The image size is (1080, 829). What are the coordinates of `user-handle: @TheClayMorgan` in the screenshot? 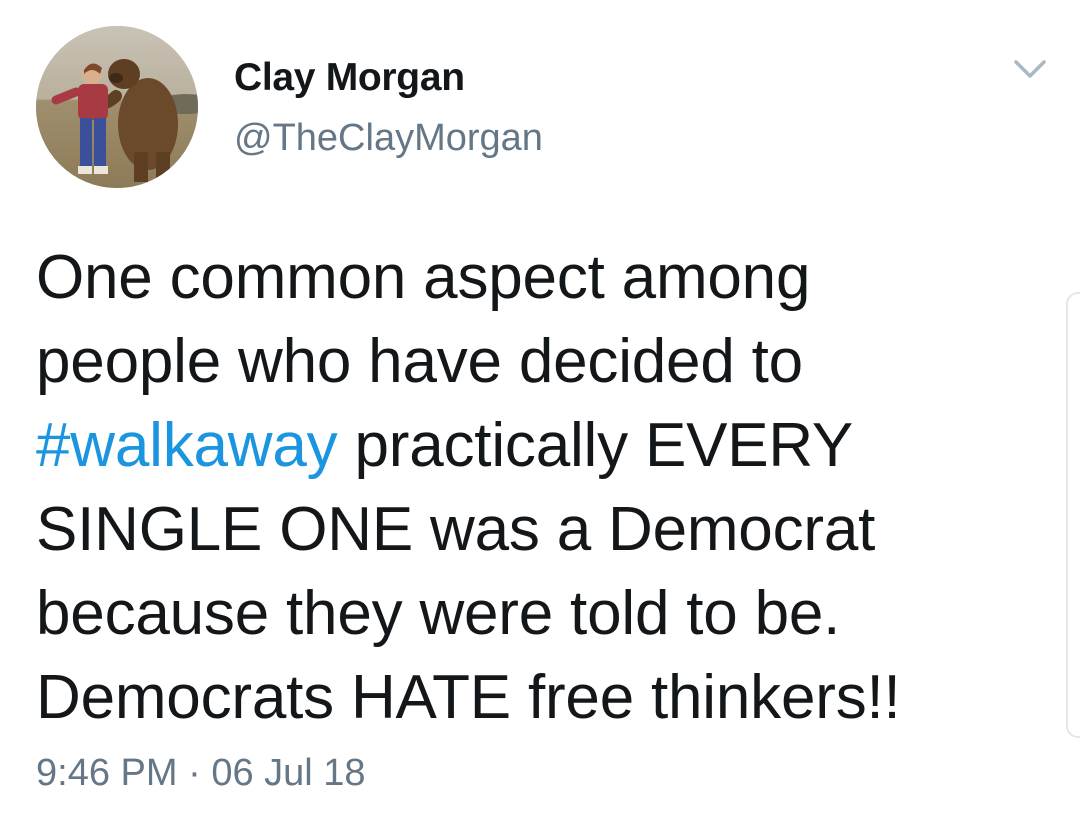 It's located at (388, 138).